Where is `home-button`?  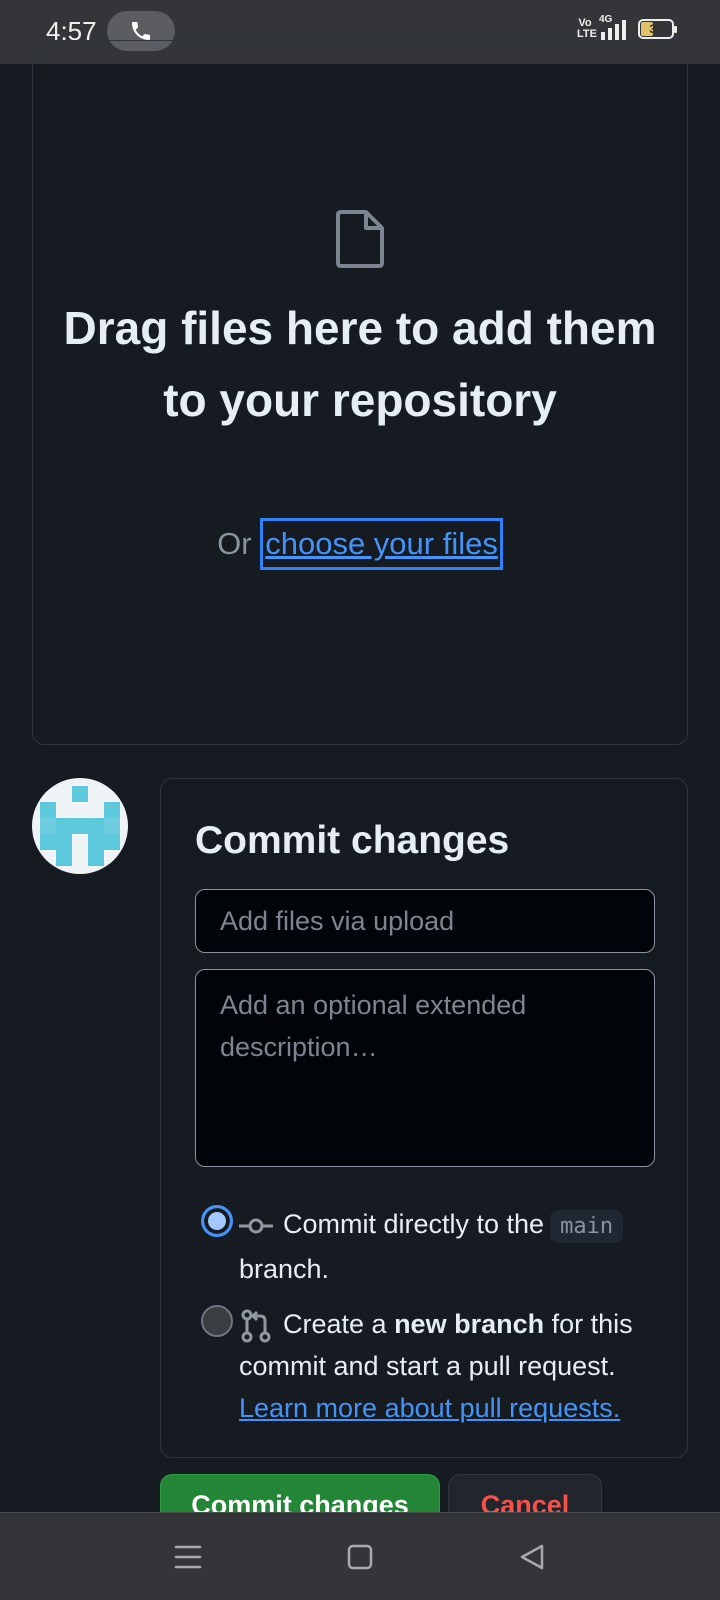 home-button is located at coordinates (360, 1557).